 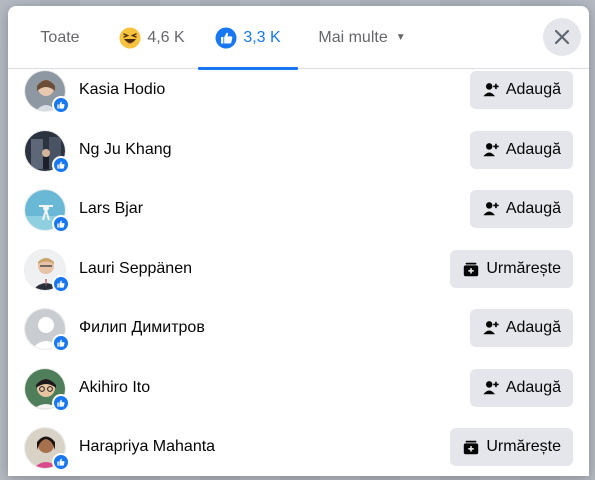 I want to click on person-name: Kasia Hodio, so click(x=122, y=90).